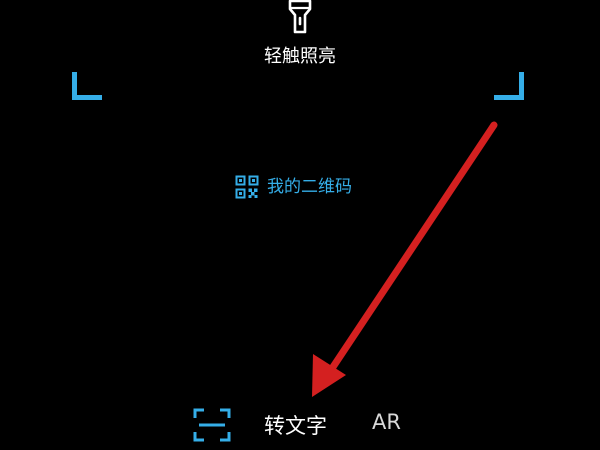 The width and height of the screenshot is (600, 450). Describe the element at coordinates (300, 56) in the screenshot. I see `flashlight-label: 轻触照亮` at that location.